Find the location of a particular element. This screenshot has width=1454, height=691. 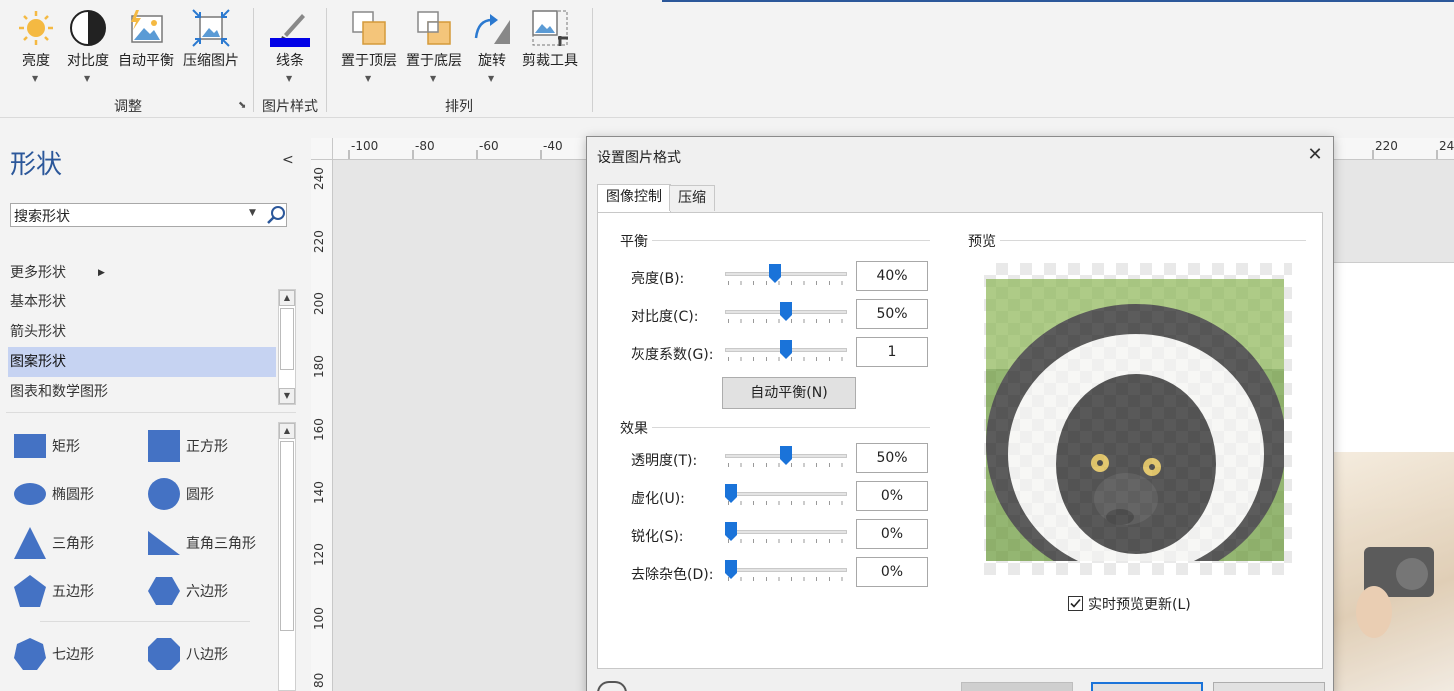

rotate-button: 旋转 ▼ is located at coordinates (492, 50).